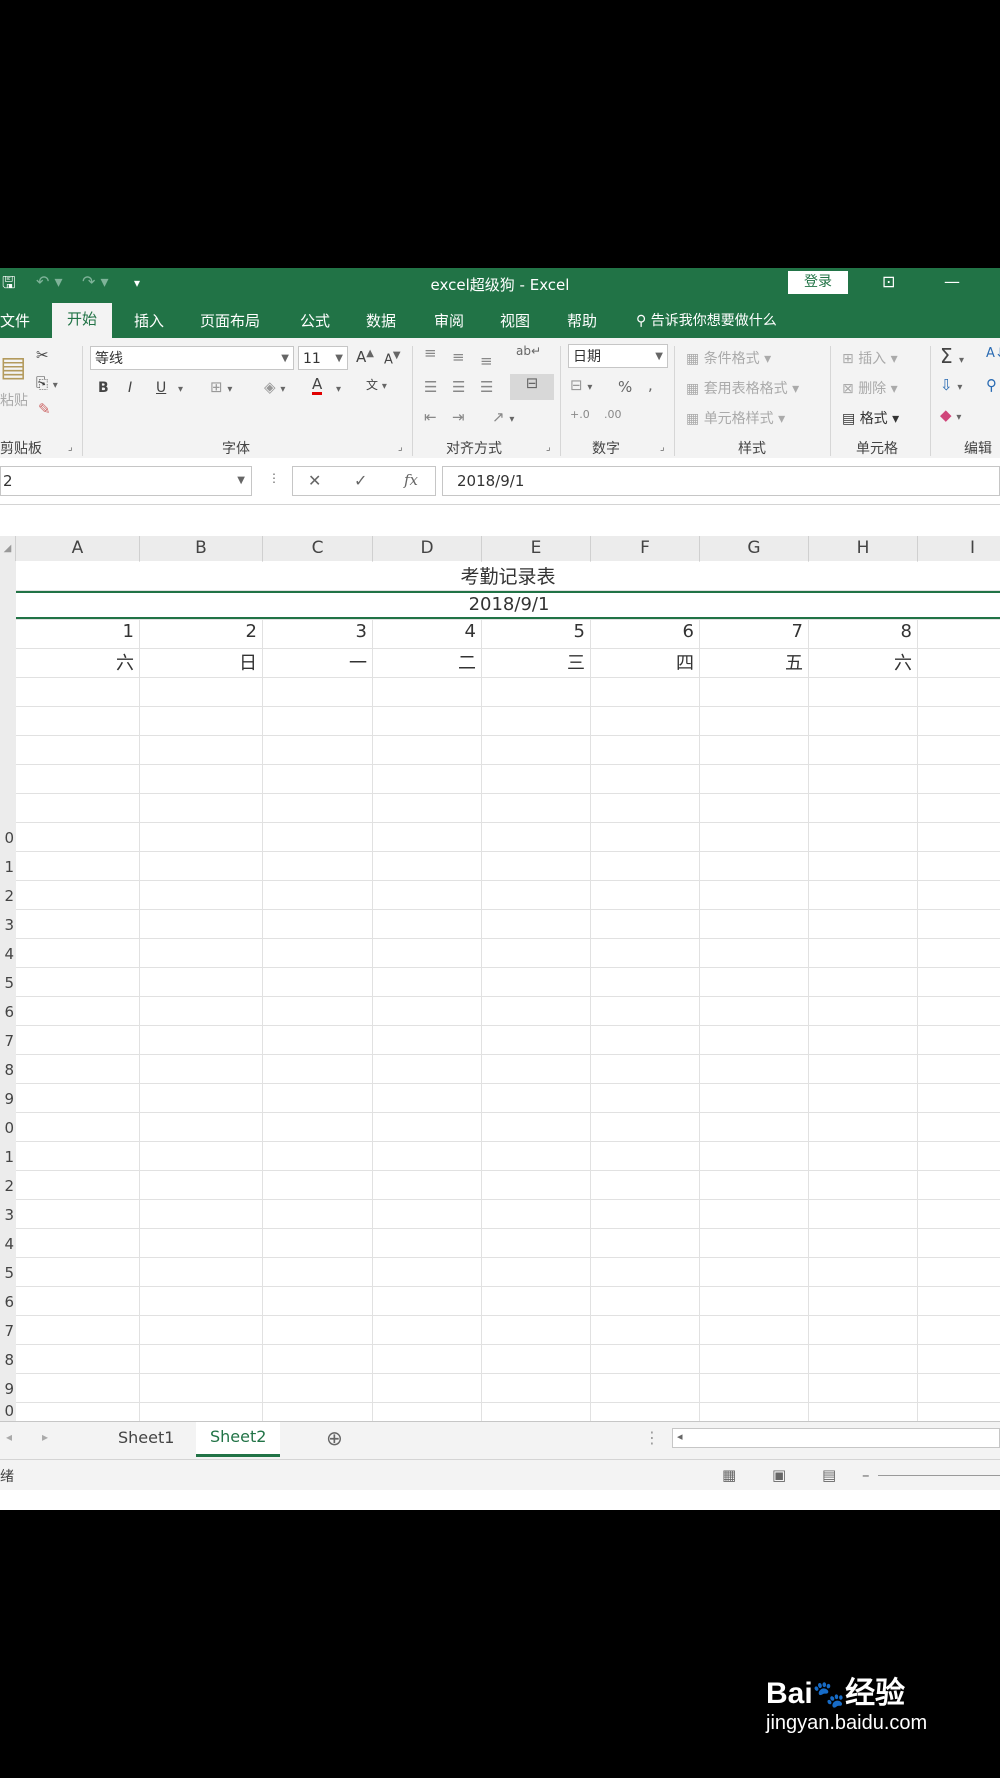  Describe the element at coordinates (78, 548) in the screenshot. I see `column-header: A` at that location.